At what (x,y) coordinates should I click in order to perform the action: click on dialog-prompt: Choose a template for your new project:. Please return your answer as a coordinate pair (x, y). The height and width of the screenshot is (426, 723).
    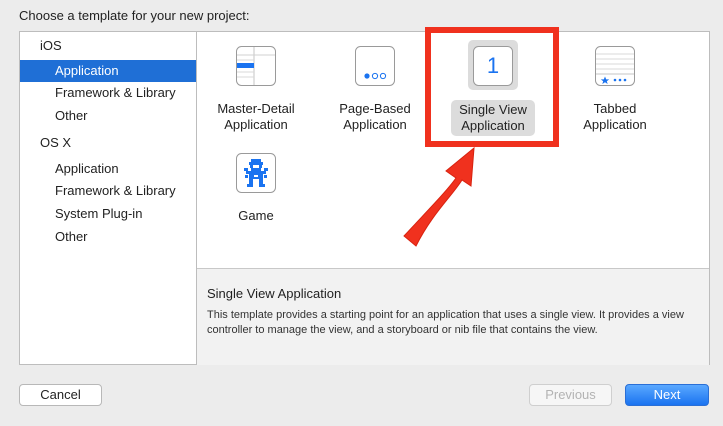
    Looking at the image, I should click on (134, 15).